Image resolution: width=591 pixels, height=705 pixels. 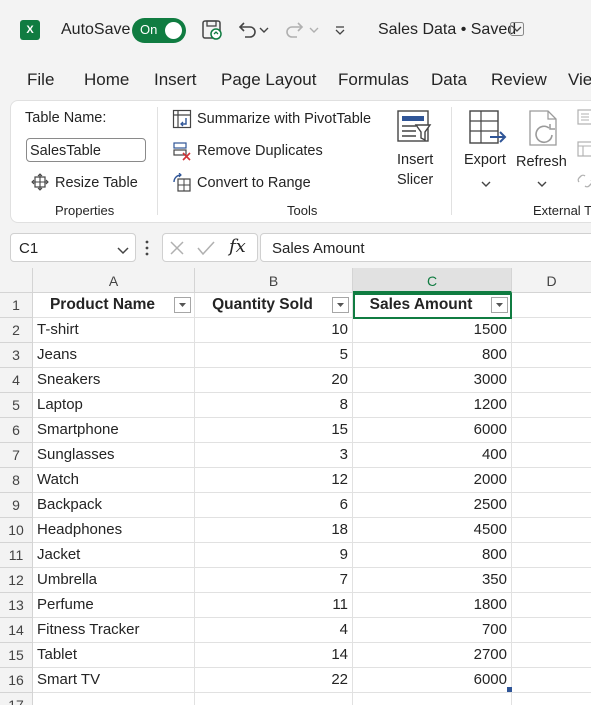 I want to click on tab-file: File, so click(x=40, y=80).